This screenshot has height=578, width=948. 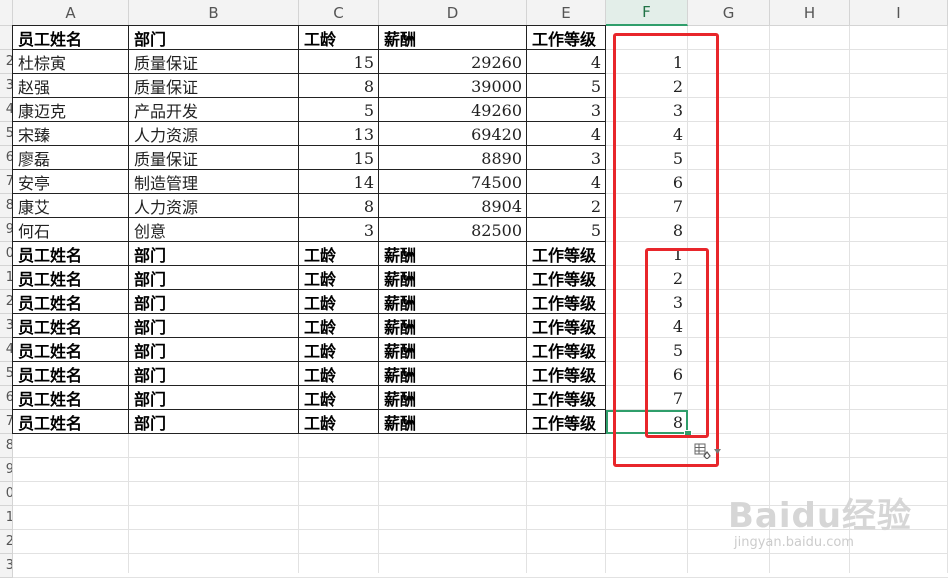 What do you see at coordinates (214, 13) in the screenshot?
I see `column-header-b: B` at bounding box center [214, 13].